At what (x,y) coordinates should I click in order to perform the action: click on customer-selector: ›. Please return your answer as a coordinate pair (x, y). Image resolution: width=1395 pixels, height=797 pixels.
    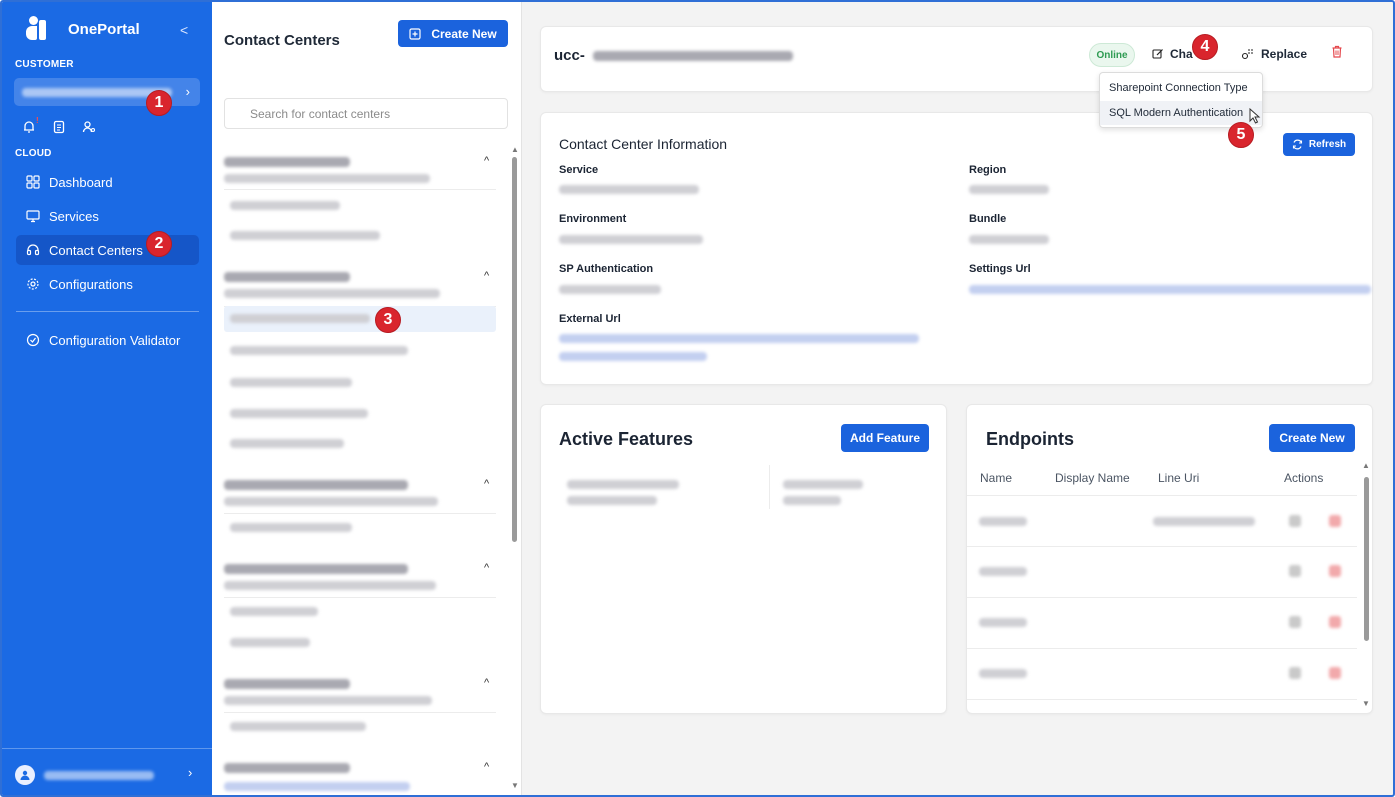
    Looking at the image, I should click on (107, 92).